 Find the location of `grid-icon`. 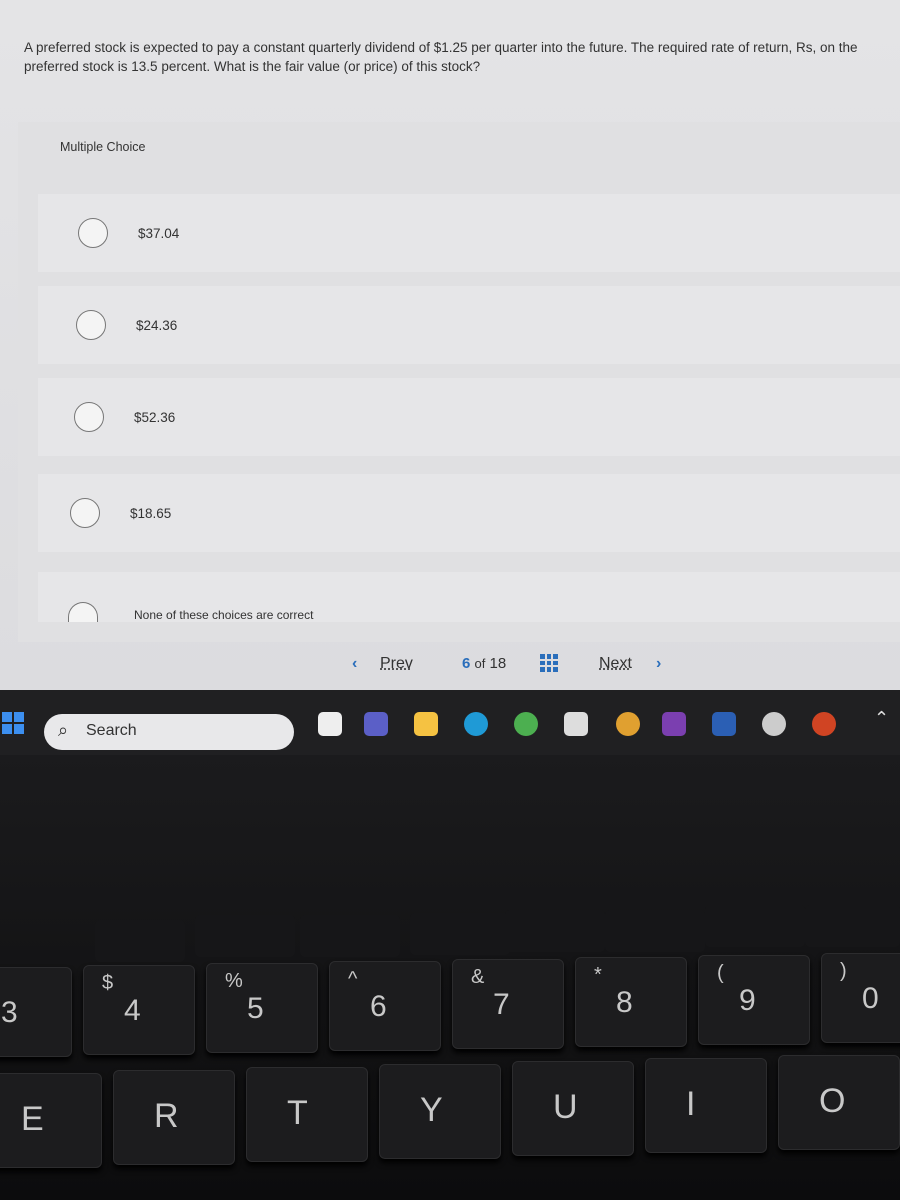

grid-icon is located at coordinates (549, 663).